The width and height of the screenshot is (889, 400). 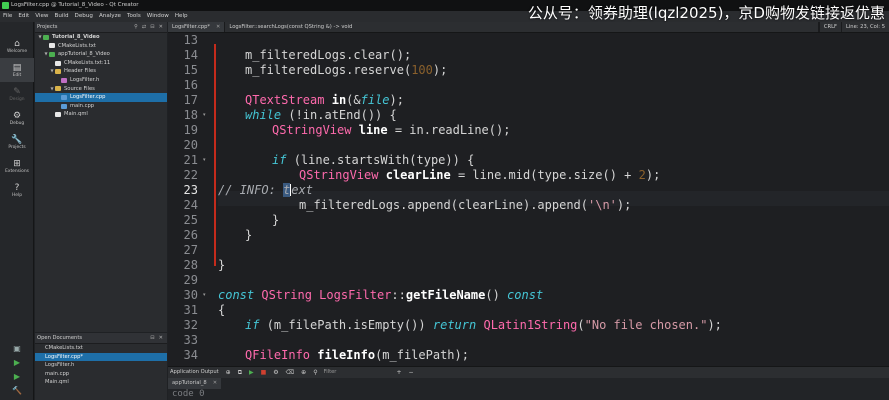 I want to click on tree-item-source-files: ▼ Source Files, so click(x=101, y=89).